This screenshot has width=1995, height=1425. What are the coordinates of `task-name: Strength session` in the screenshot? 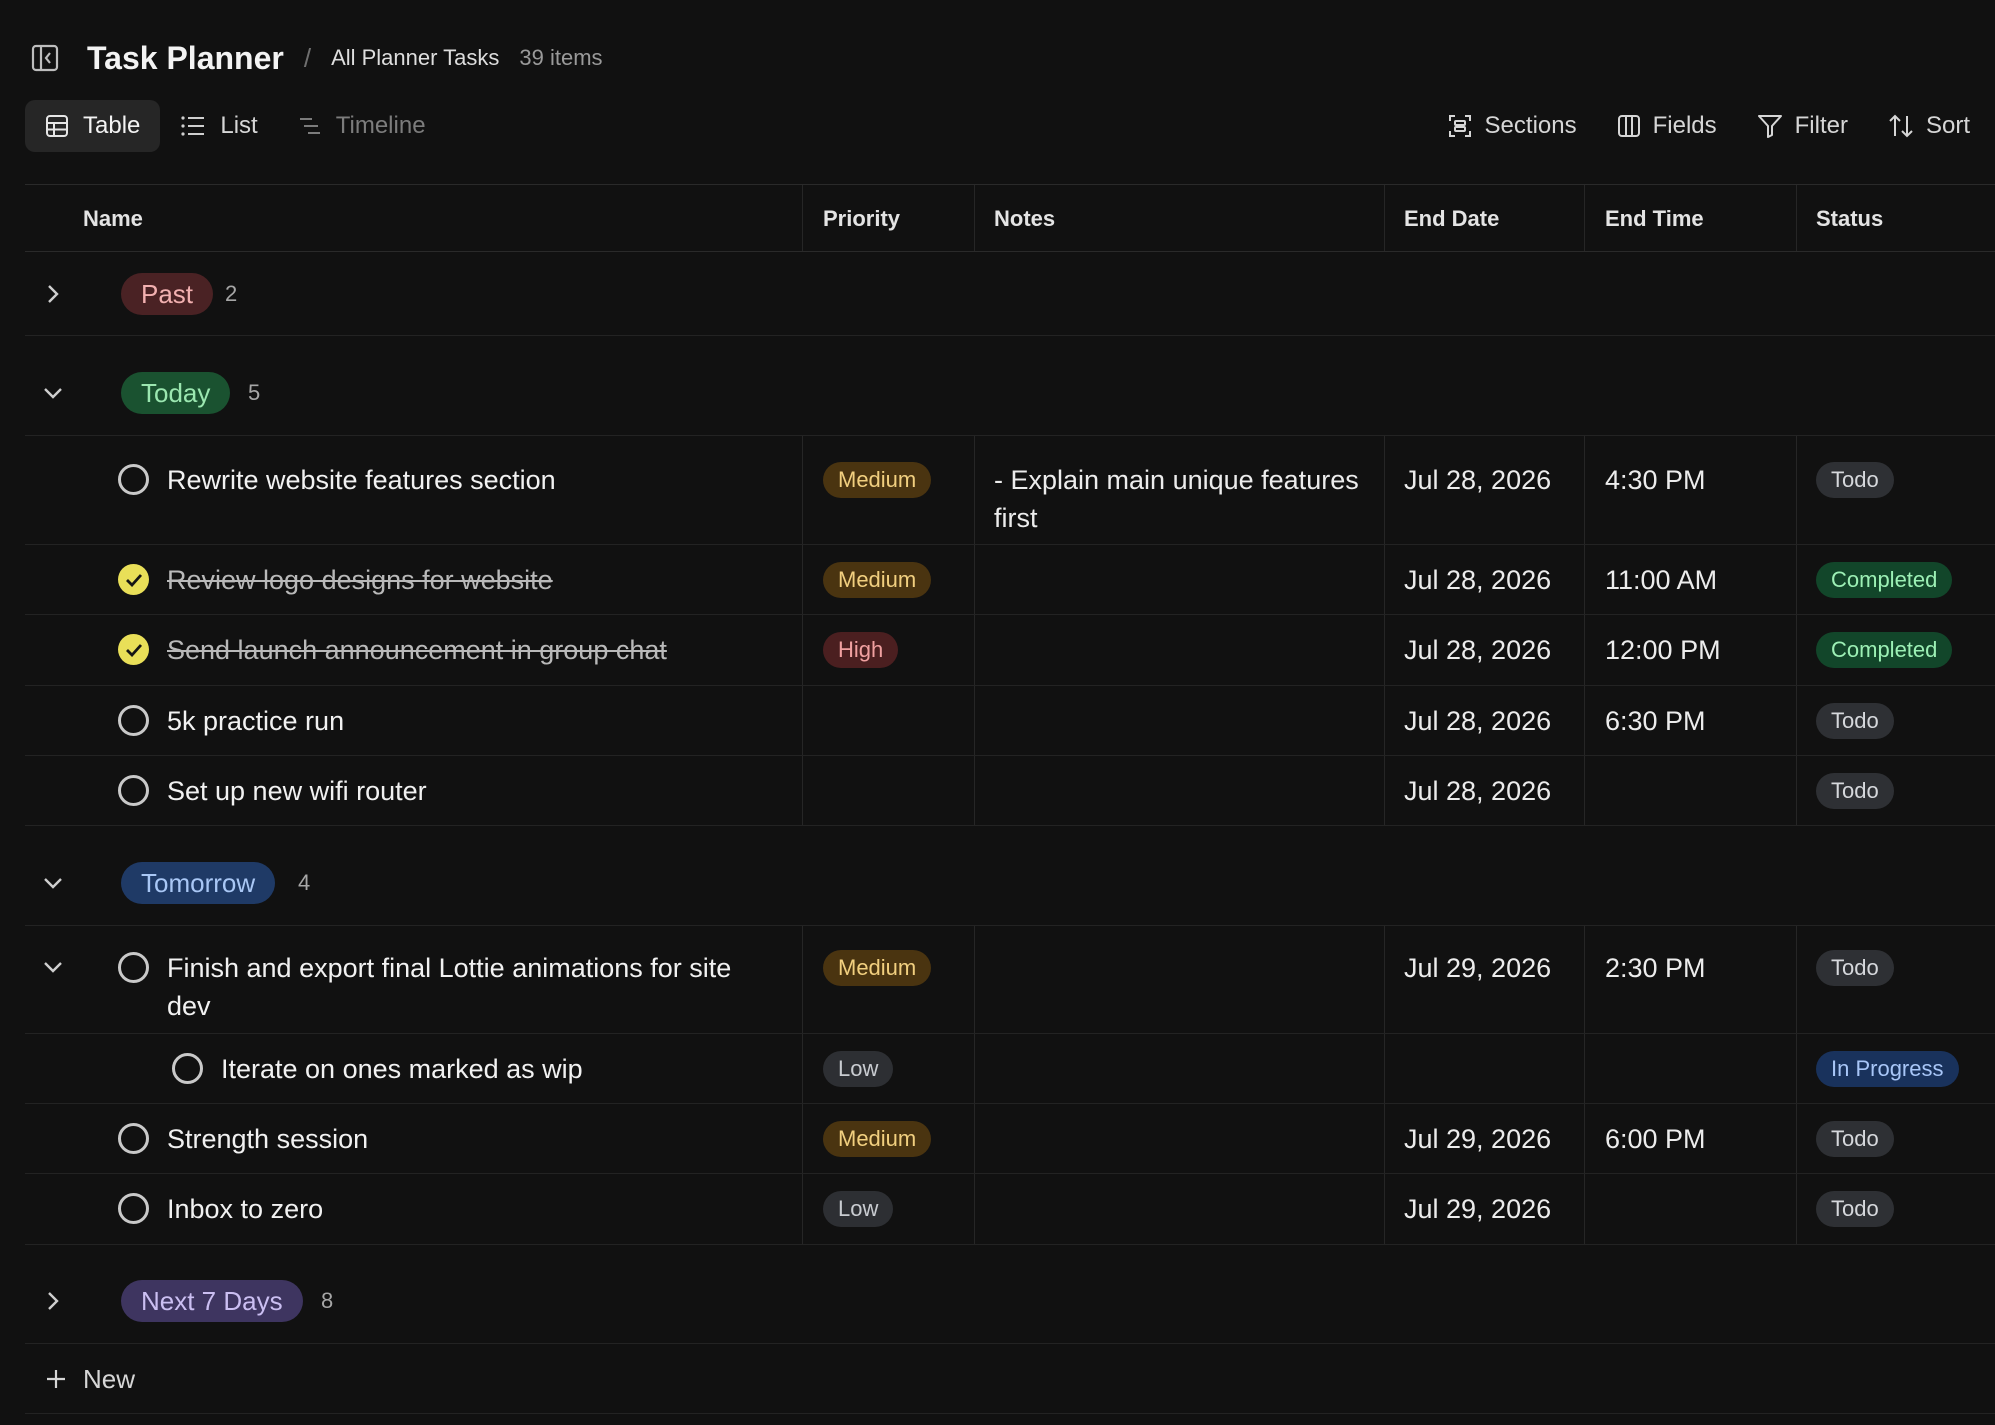 It's located at (267, 1139).